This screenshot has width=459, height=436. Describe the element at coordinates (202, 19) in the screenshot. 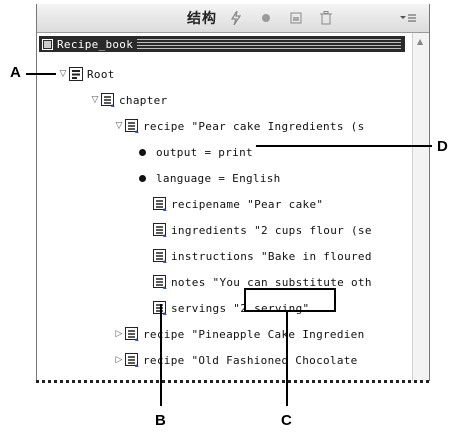

I see `panel-title: 结构` at that location.